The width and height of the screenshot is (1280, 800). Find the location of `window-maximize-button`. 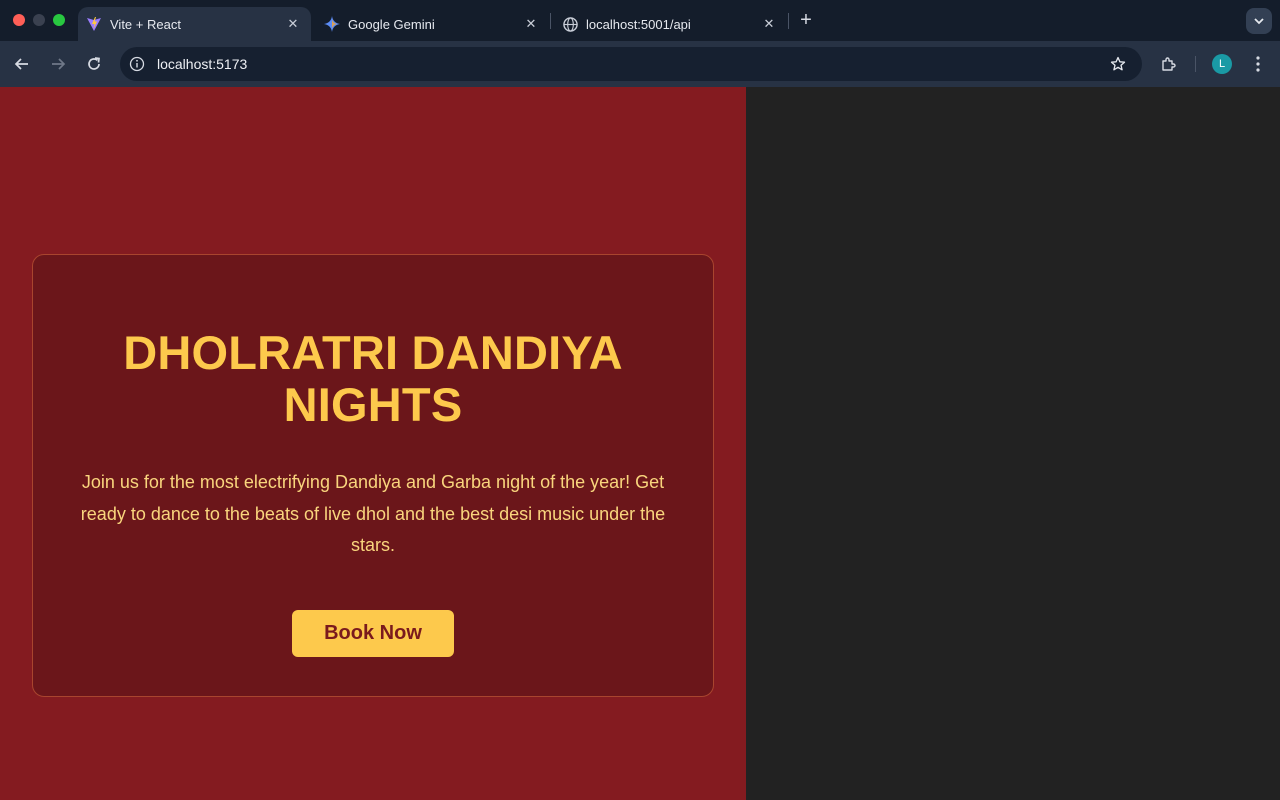

window-maximize-button is located at coordinates (59, 20).